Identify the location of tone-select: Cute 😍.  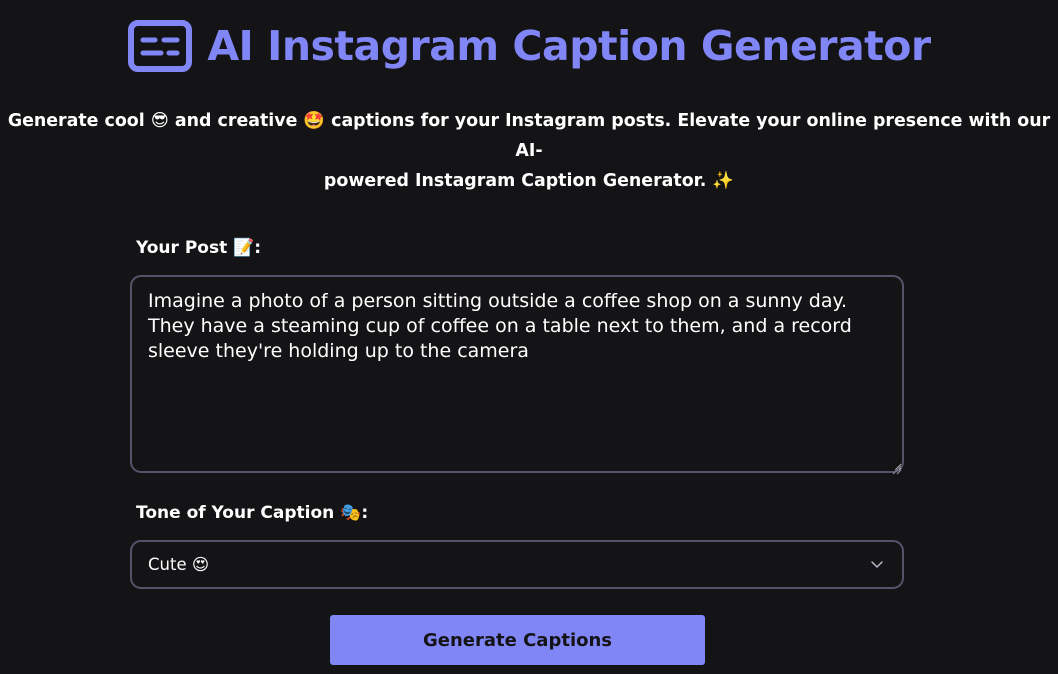
(517, 564).